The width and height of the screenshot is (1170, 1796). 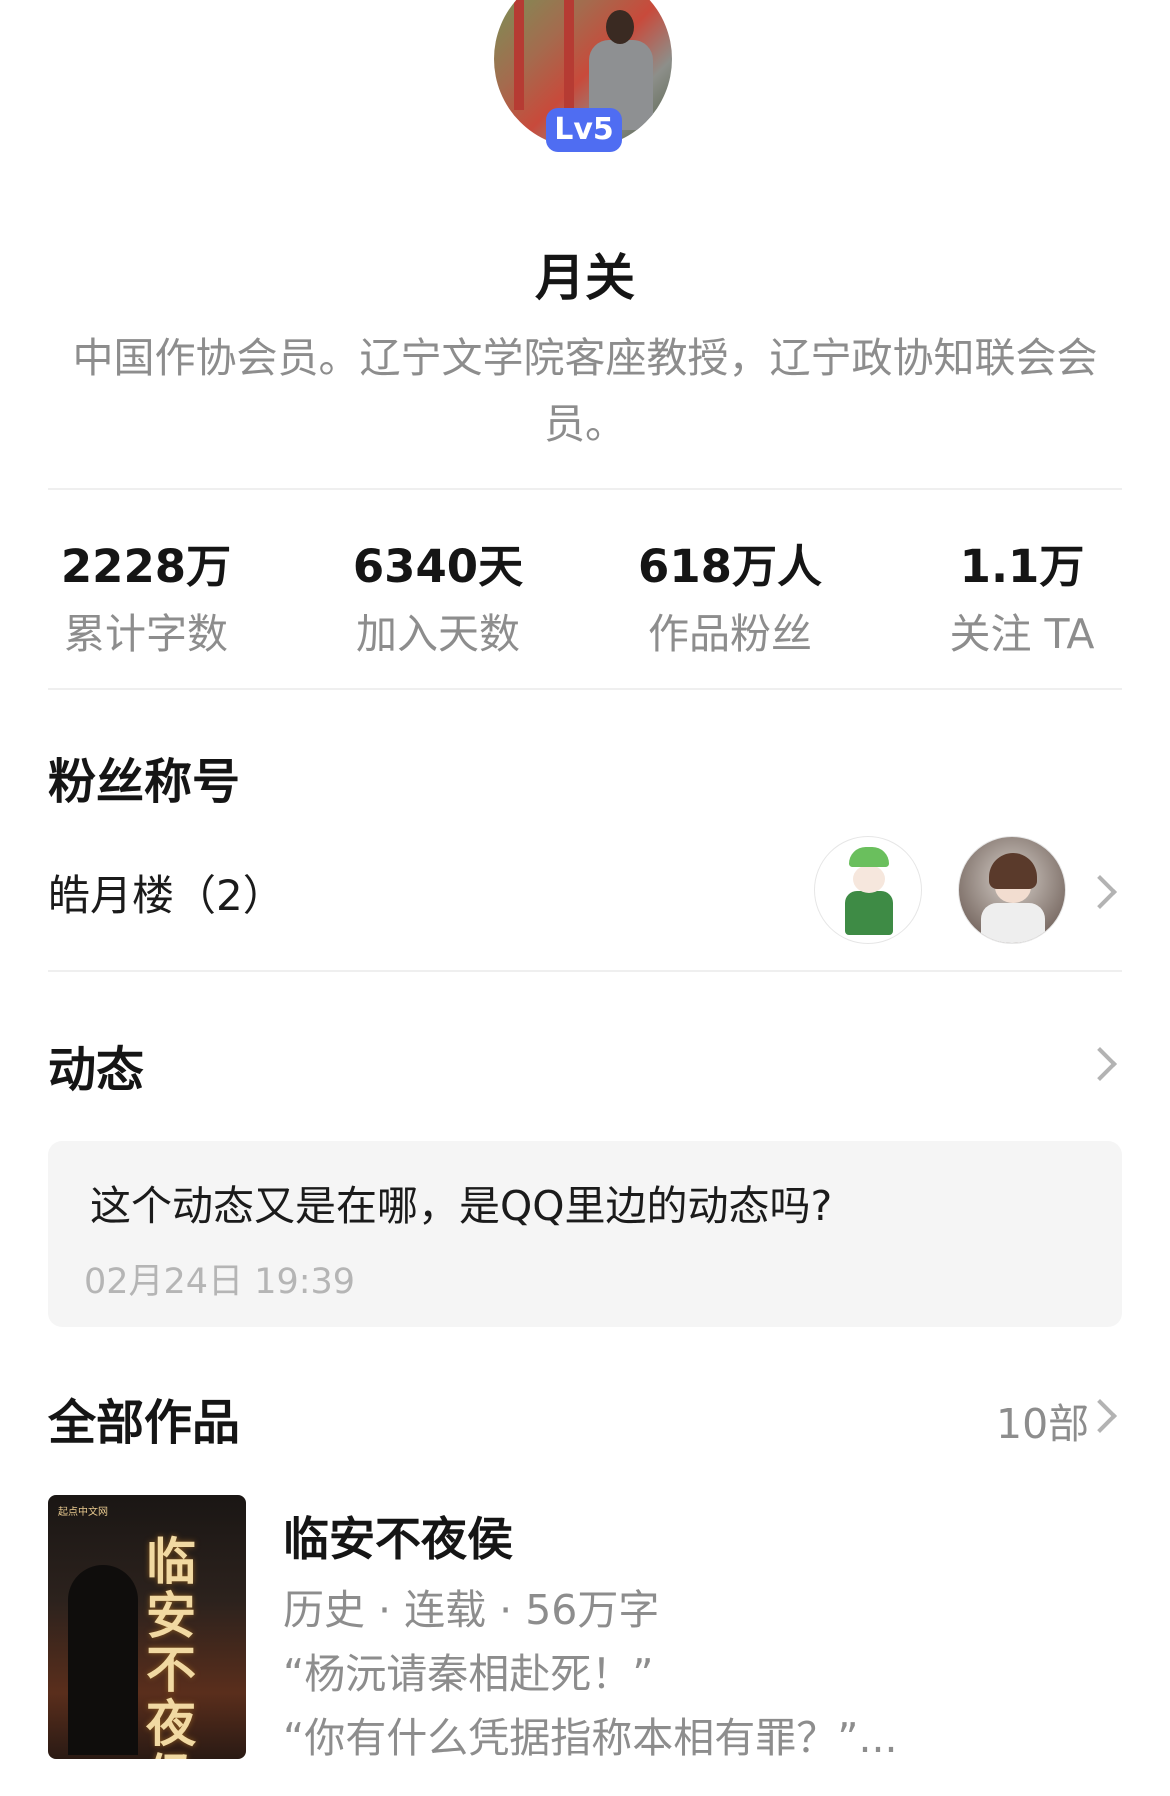 What do you see at coordinates (585, 391) in the screenshot?
I see `author-bio: 中国作协会员。辽宁文学院客座教授，辽宁政协知联会会员。` at bounding box center [585, 391].